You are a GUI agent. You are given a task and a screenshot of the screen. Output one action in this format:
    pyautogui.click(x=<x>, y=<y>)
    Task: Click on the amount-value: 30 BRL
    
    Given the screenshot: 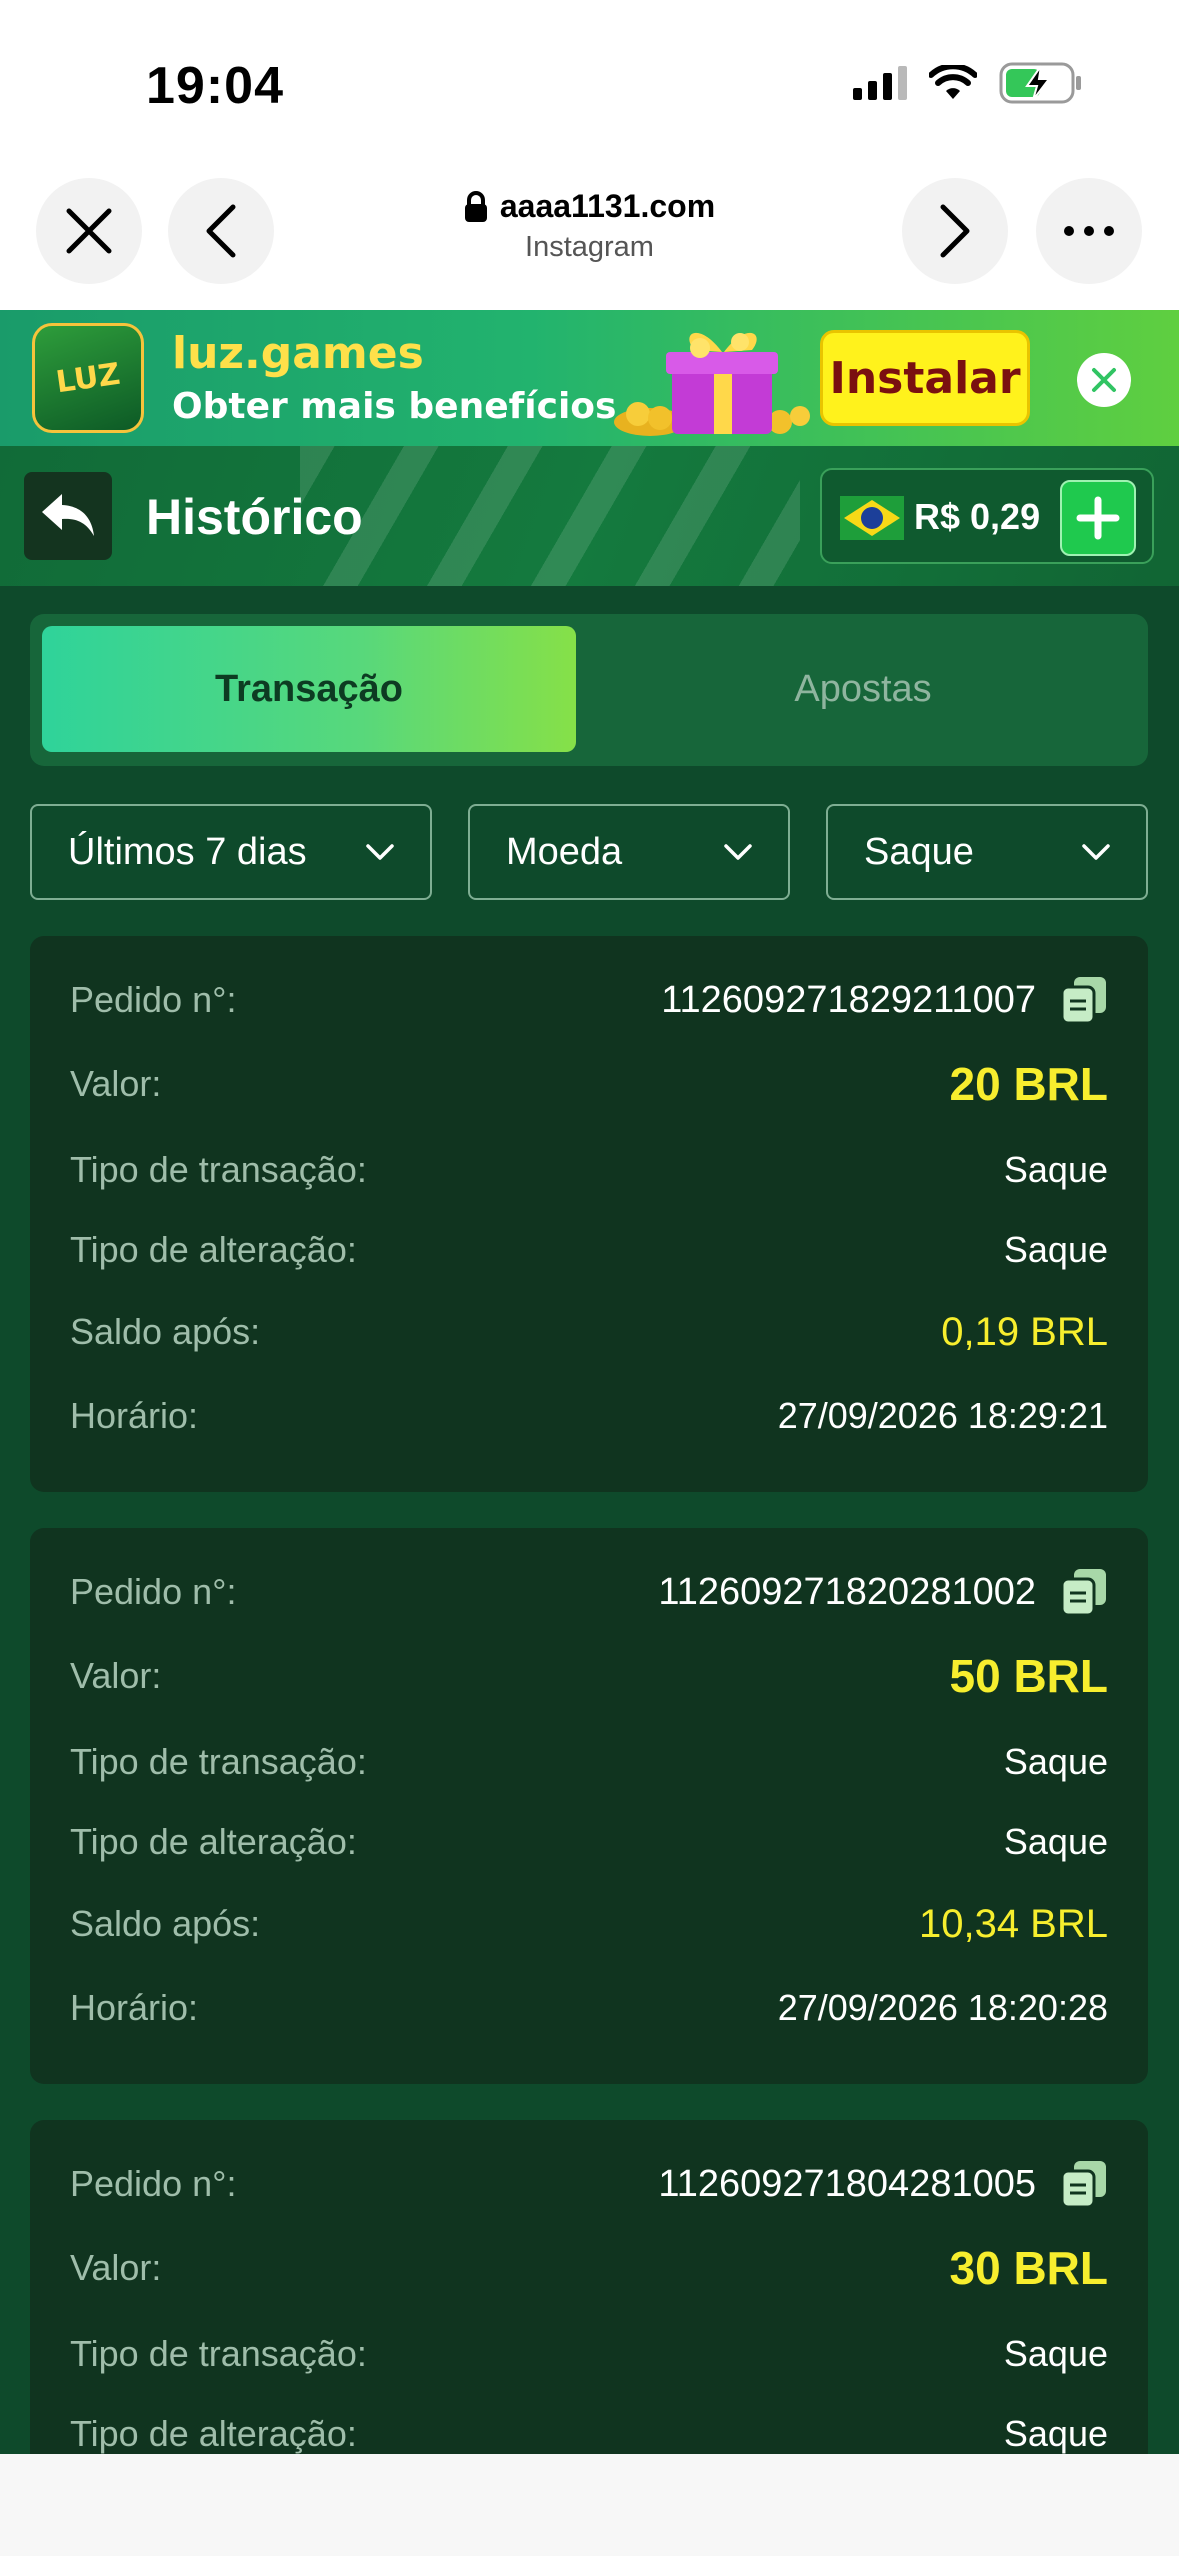 What is the action you would take?
    pyautogui.click(x=1028, y=2268)
    